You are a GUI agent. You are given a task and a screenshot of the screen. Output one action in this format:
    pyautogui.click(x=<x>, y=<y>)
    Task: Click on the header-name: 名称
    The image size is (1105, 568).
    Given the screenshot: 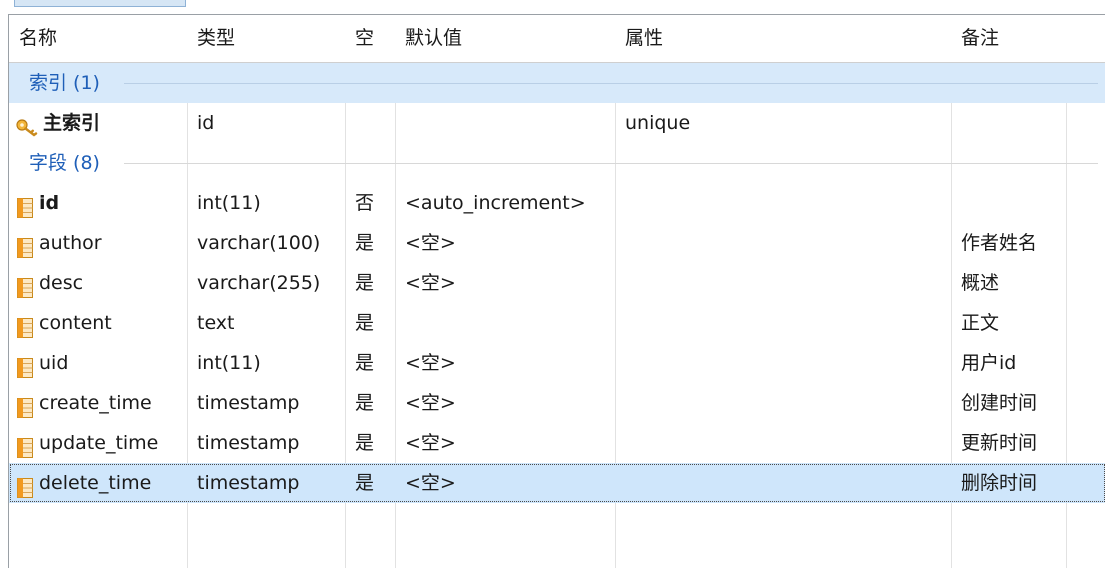 What is the action you would take?
    pyautogui.click(x=98, y=38)
    